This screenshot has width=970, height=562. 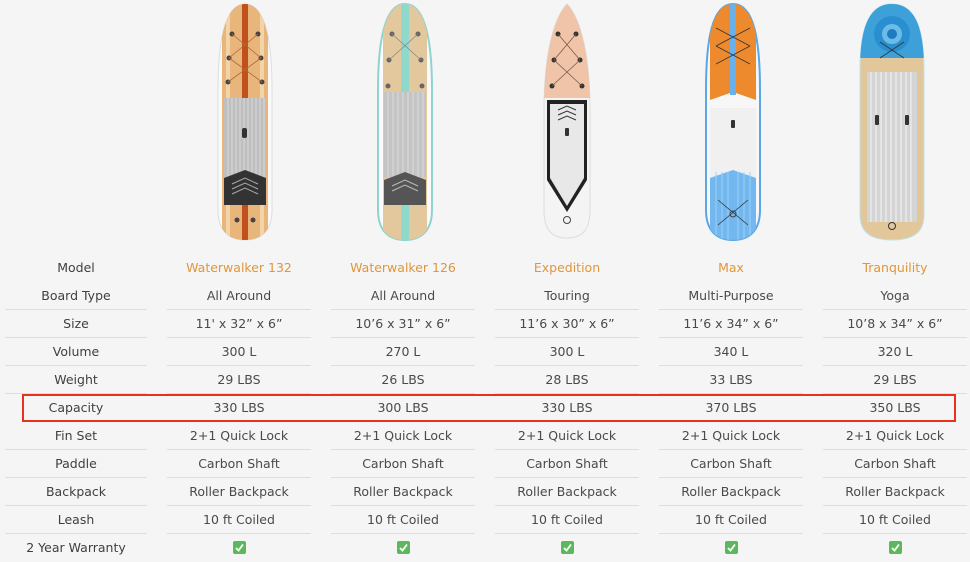 What do you see at coordinates (567, 125) in the screenshot?
I see `board-image-expedition` at bounding box center [567, 125].